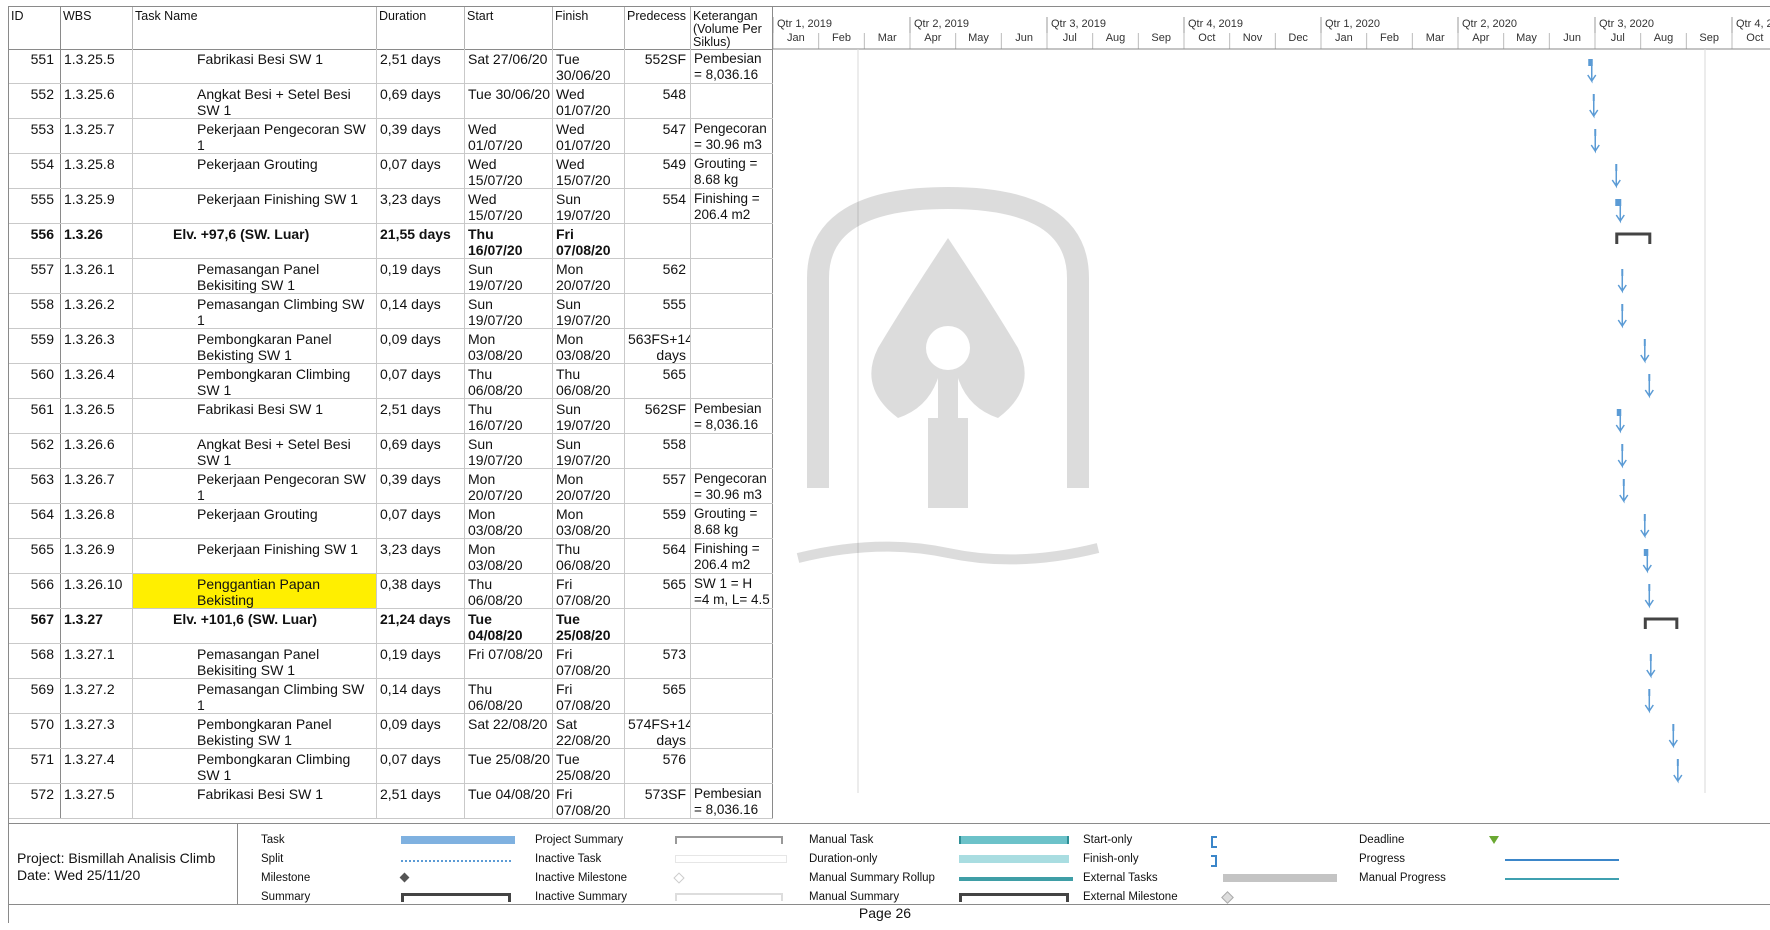 The height and width of the screenshot is (930, 1770). Describe the element at coordinates (255, 661) in the screenshot. I see `row-task-name: Pemasangan Panel Bekisiting SW 1` at that location.